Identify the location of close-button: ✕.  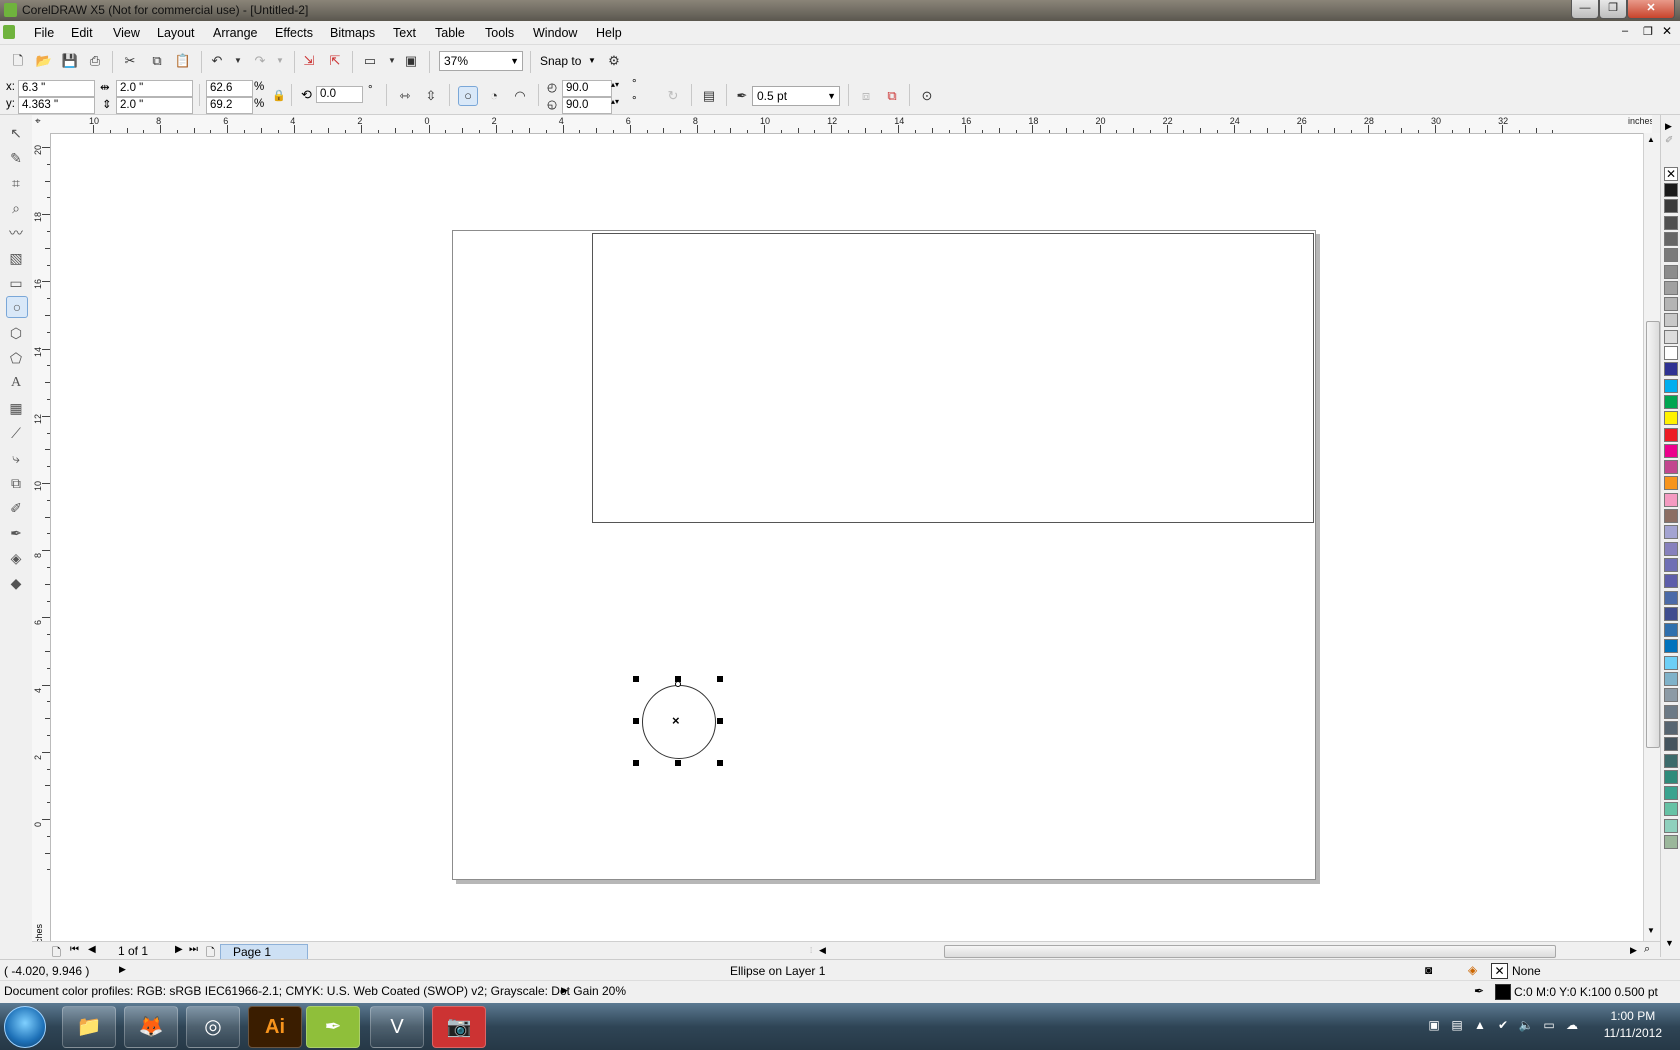
(1651, 9).